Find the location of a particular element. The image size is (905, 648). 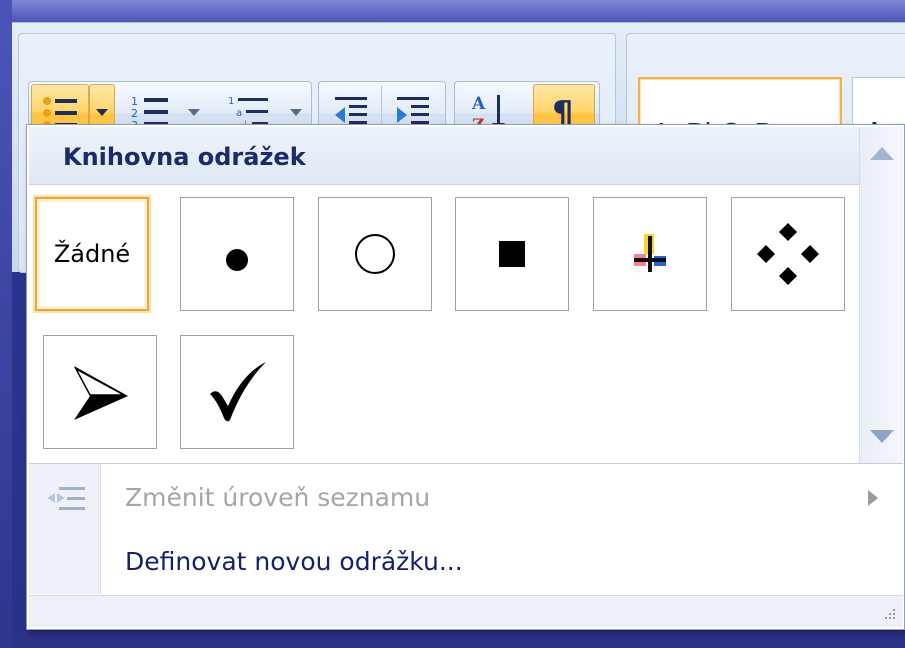

bullet-tile-checkmark is located at coordinates (237, 392).